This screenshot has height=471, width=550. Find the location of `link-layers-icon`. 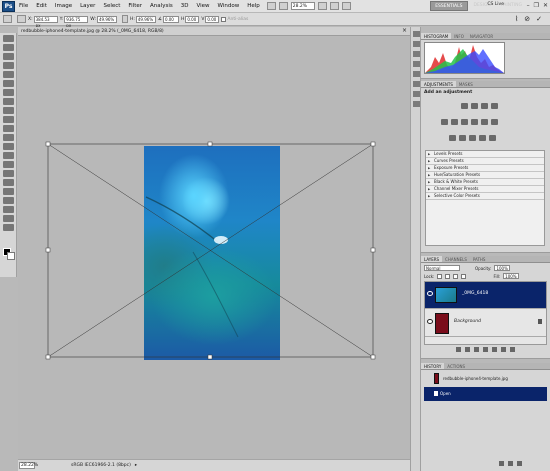

link-layers-icon is located at coordinates (458, 349).